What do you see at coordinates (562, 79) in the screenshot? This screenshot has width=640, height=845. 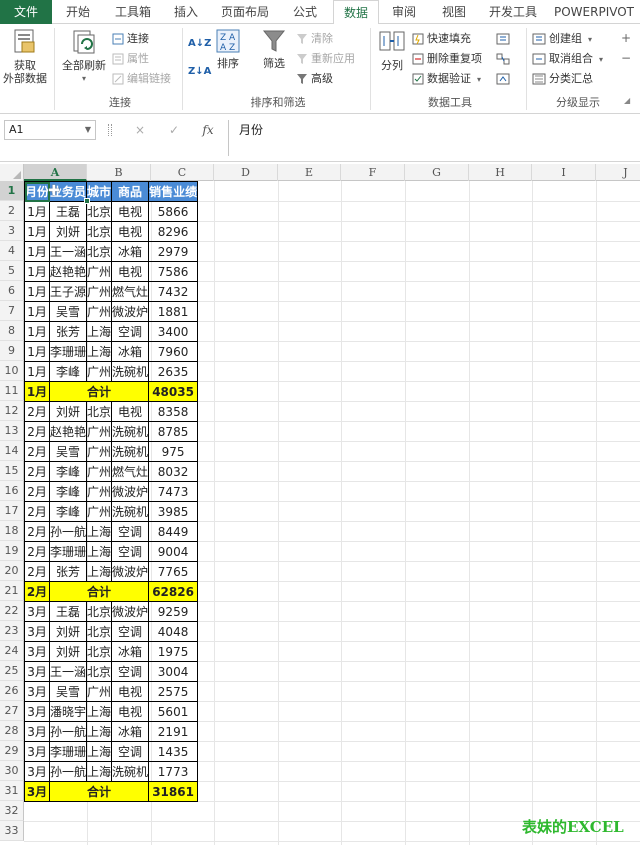 I see `subtotal-button: 分类汇总` at bounding box center [562, 79].